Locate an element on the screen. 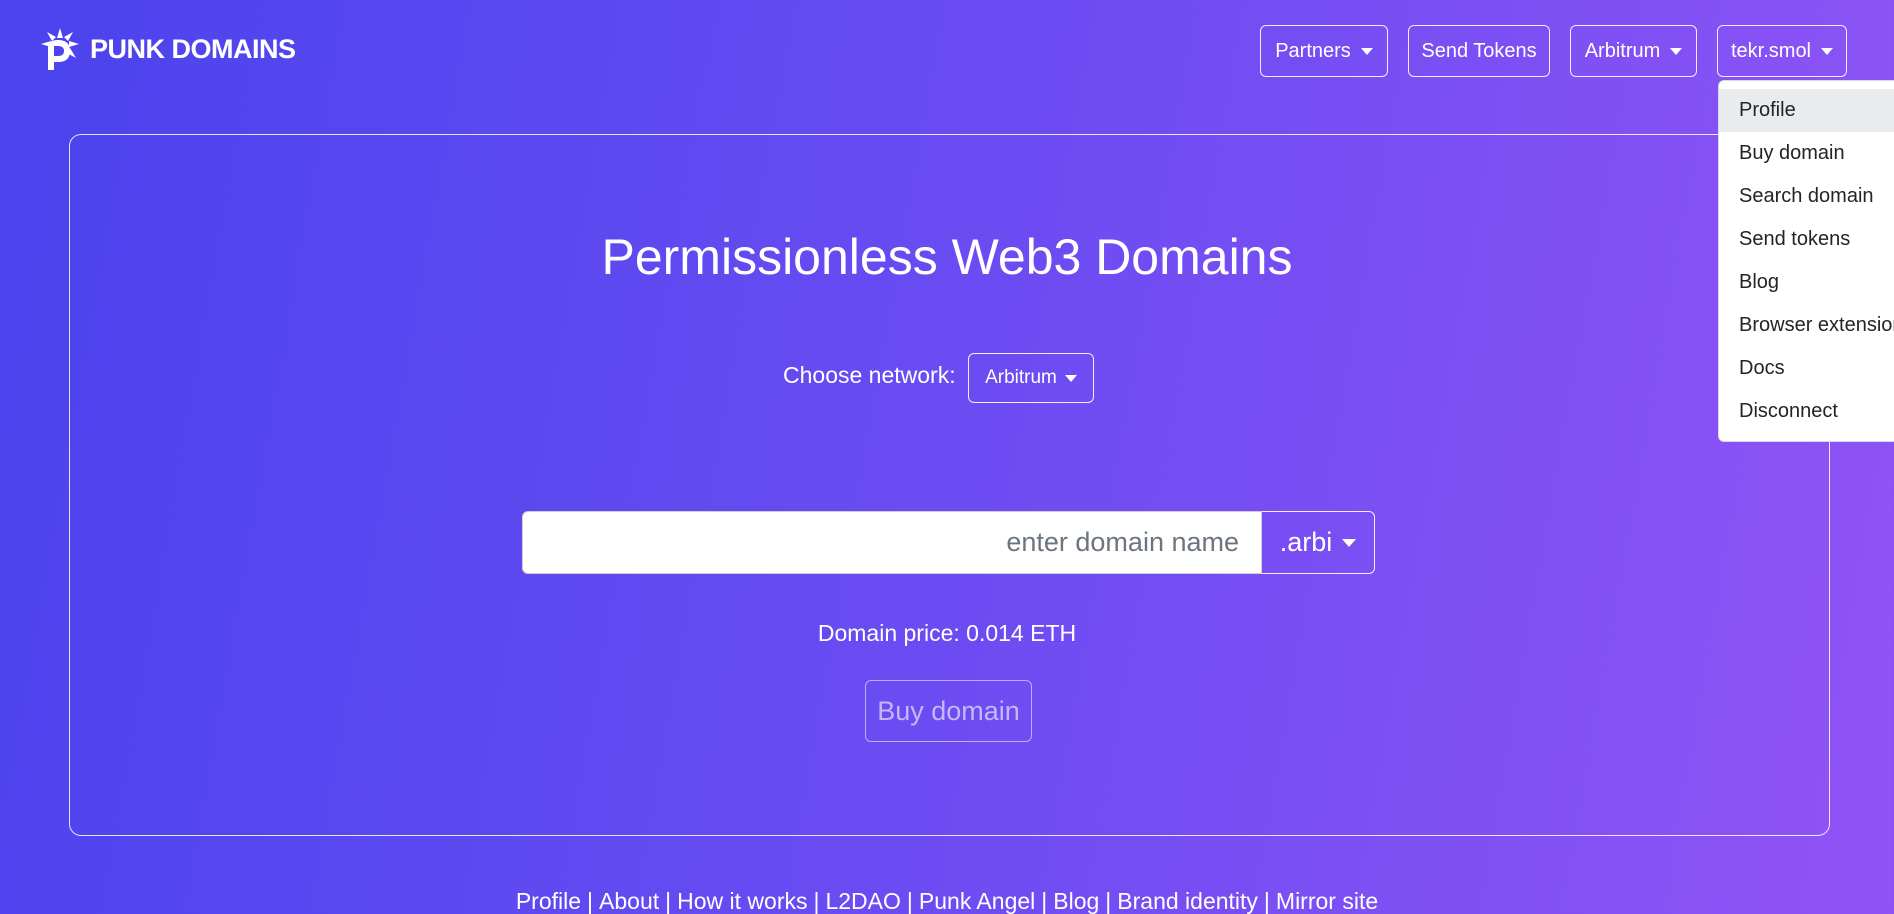 The height and width of the screenshot is (914, 1894). footer-link-how-it-works: How it works is located at coordinates (742, 901).